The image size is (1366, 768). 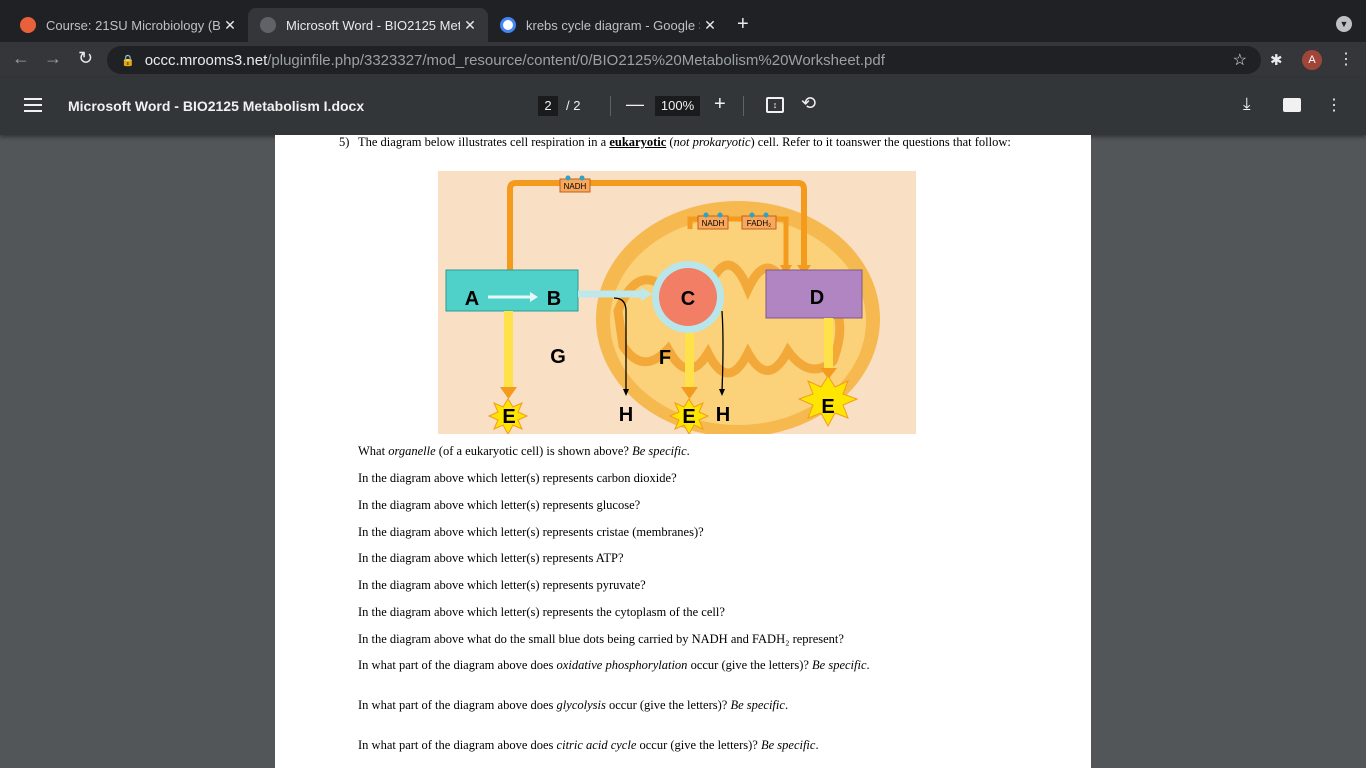 I want to click on label-d: D, so click(x=817, y=298).